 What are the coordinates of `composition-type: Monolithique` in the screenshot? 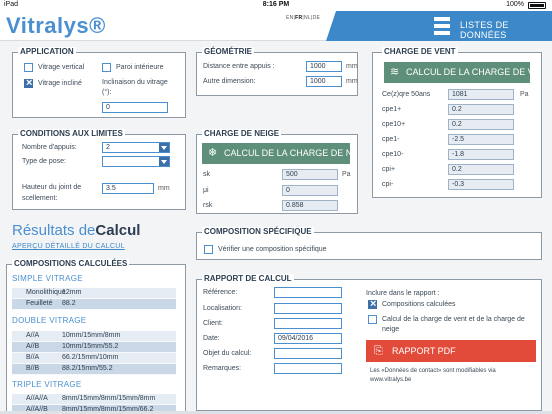 It's located at (46, 292).